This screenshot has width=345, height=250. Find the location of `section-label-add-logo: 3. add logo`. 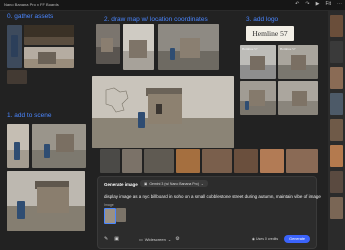

section-label-add-logo: 3. add logo is located at coordinates (262, 19).